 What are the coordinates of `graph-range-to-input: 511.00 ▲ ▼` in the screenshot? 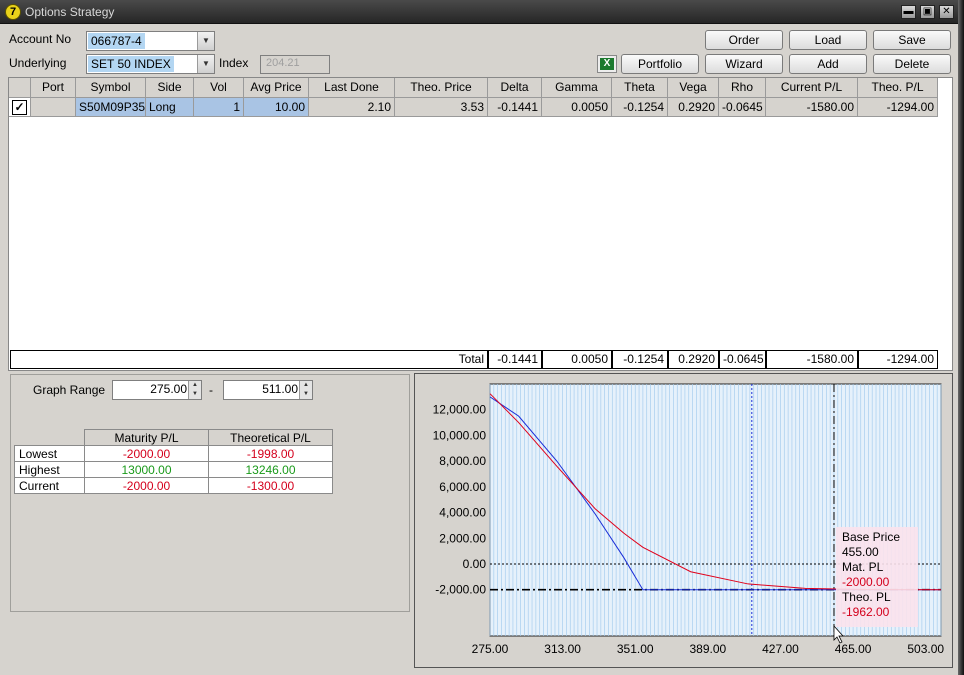 It's located at (268, 390).